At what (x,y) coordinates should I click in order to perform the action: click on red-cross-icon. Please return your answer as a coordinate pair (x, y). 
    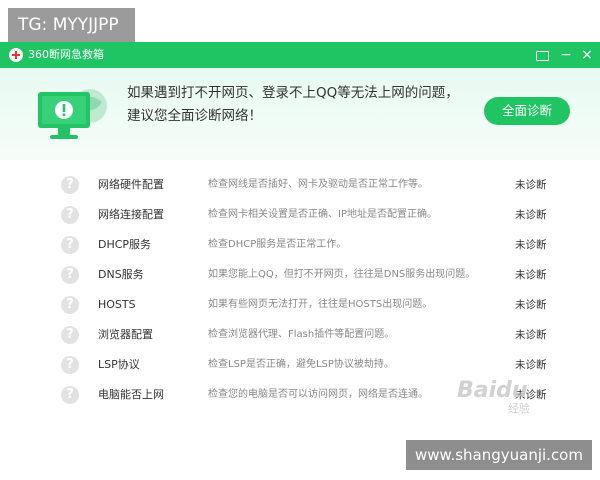
    Looking at the image, I should click on (16, 55).